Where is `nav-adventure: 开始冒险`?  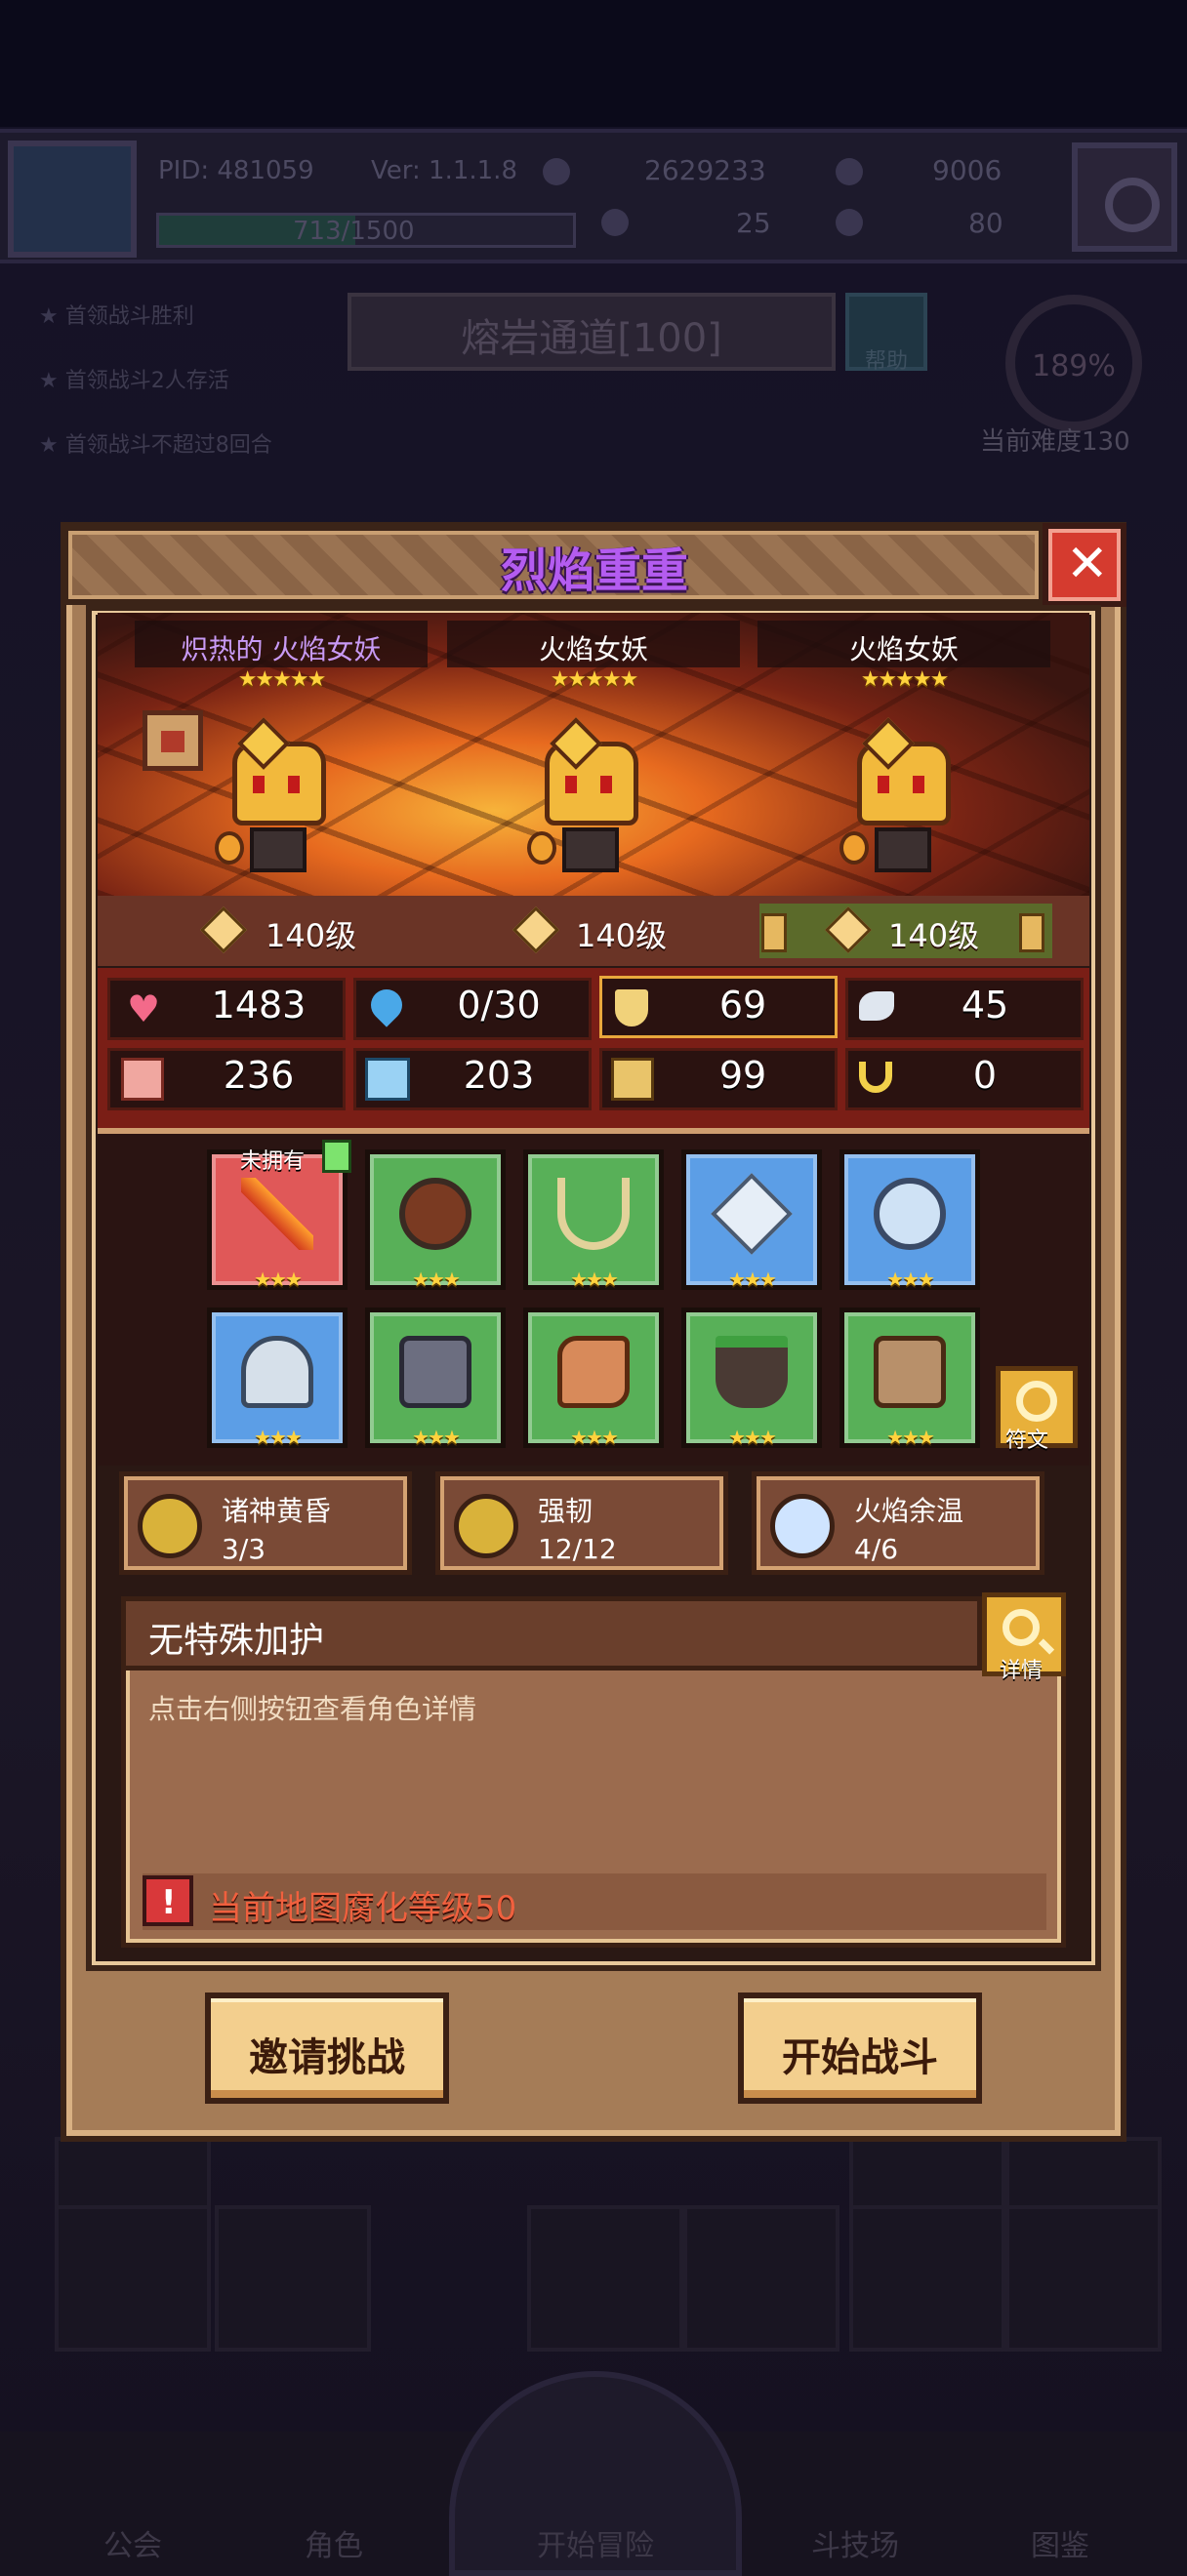
nav-adventure: 开始冒险 is located at coordinates (595, 2542).